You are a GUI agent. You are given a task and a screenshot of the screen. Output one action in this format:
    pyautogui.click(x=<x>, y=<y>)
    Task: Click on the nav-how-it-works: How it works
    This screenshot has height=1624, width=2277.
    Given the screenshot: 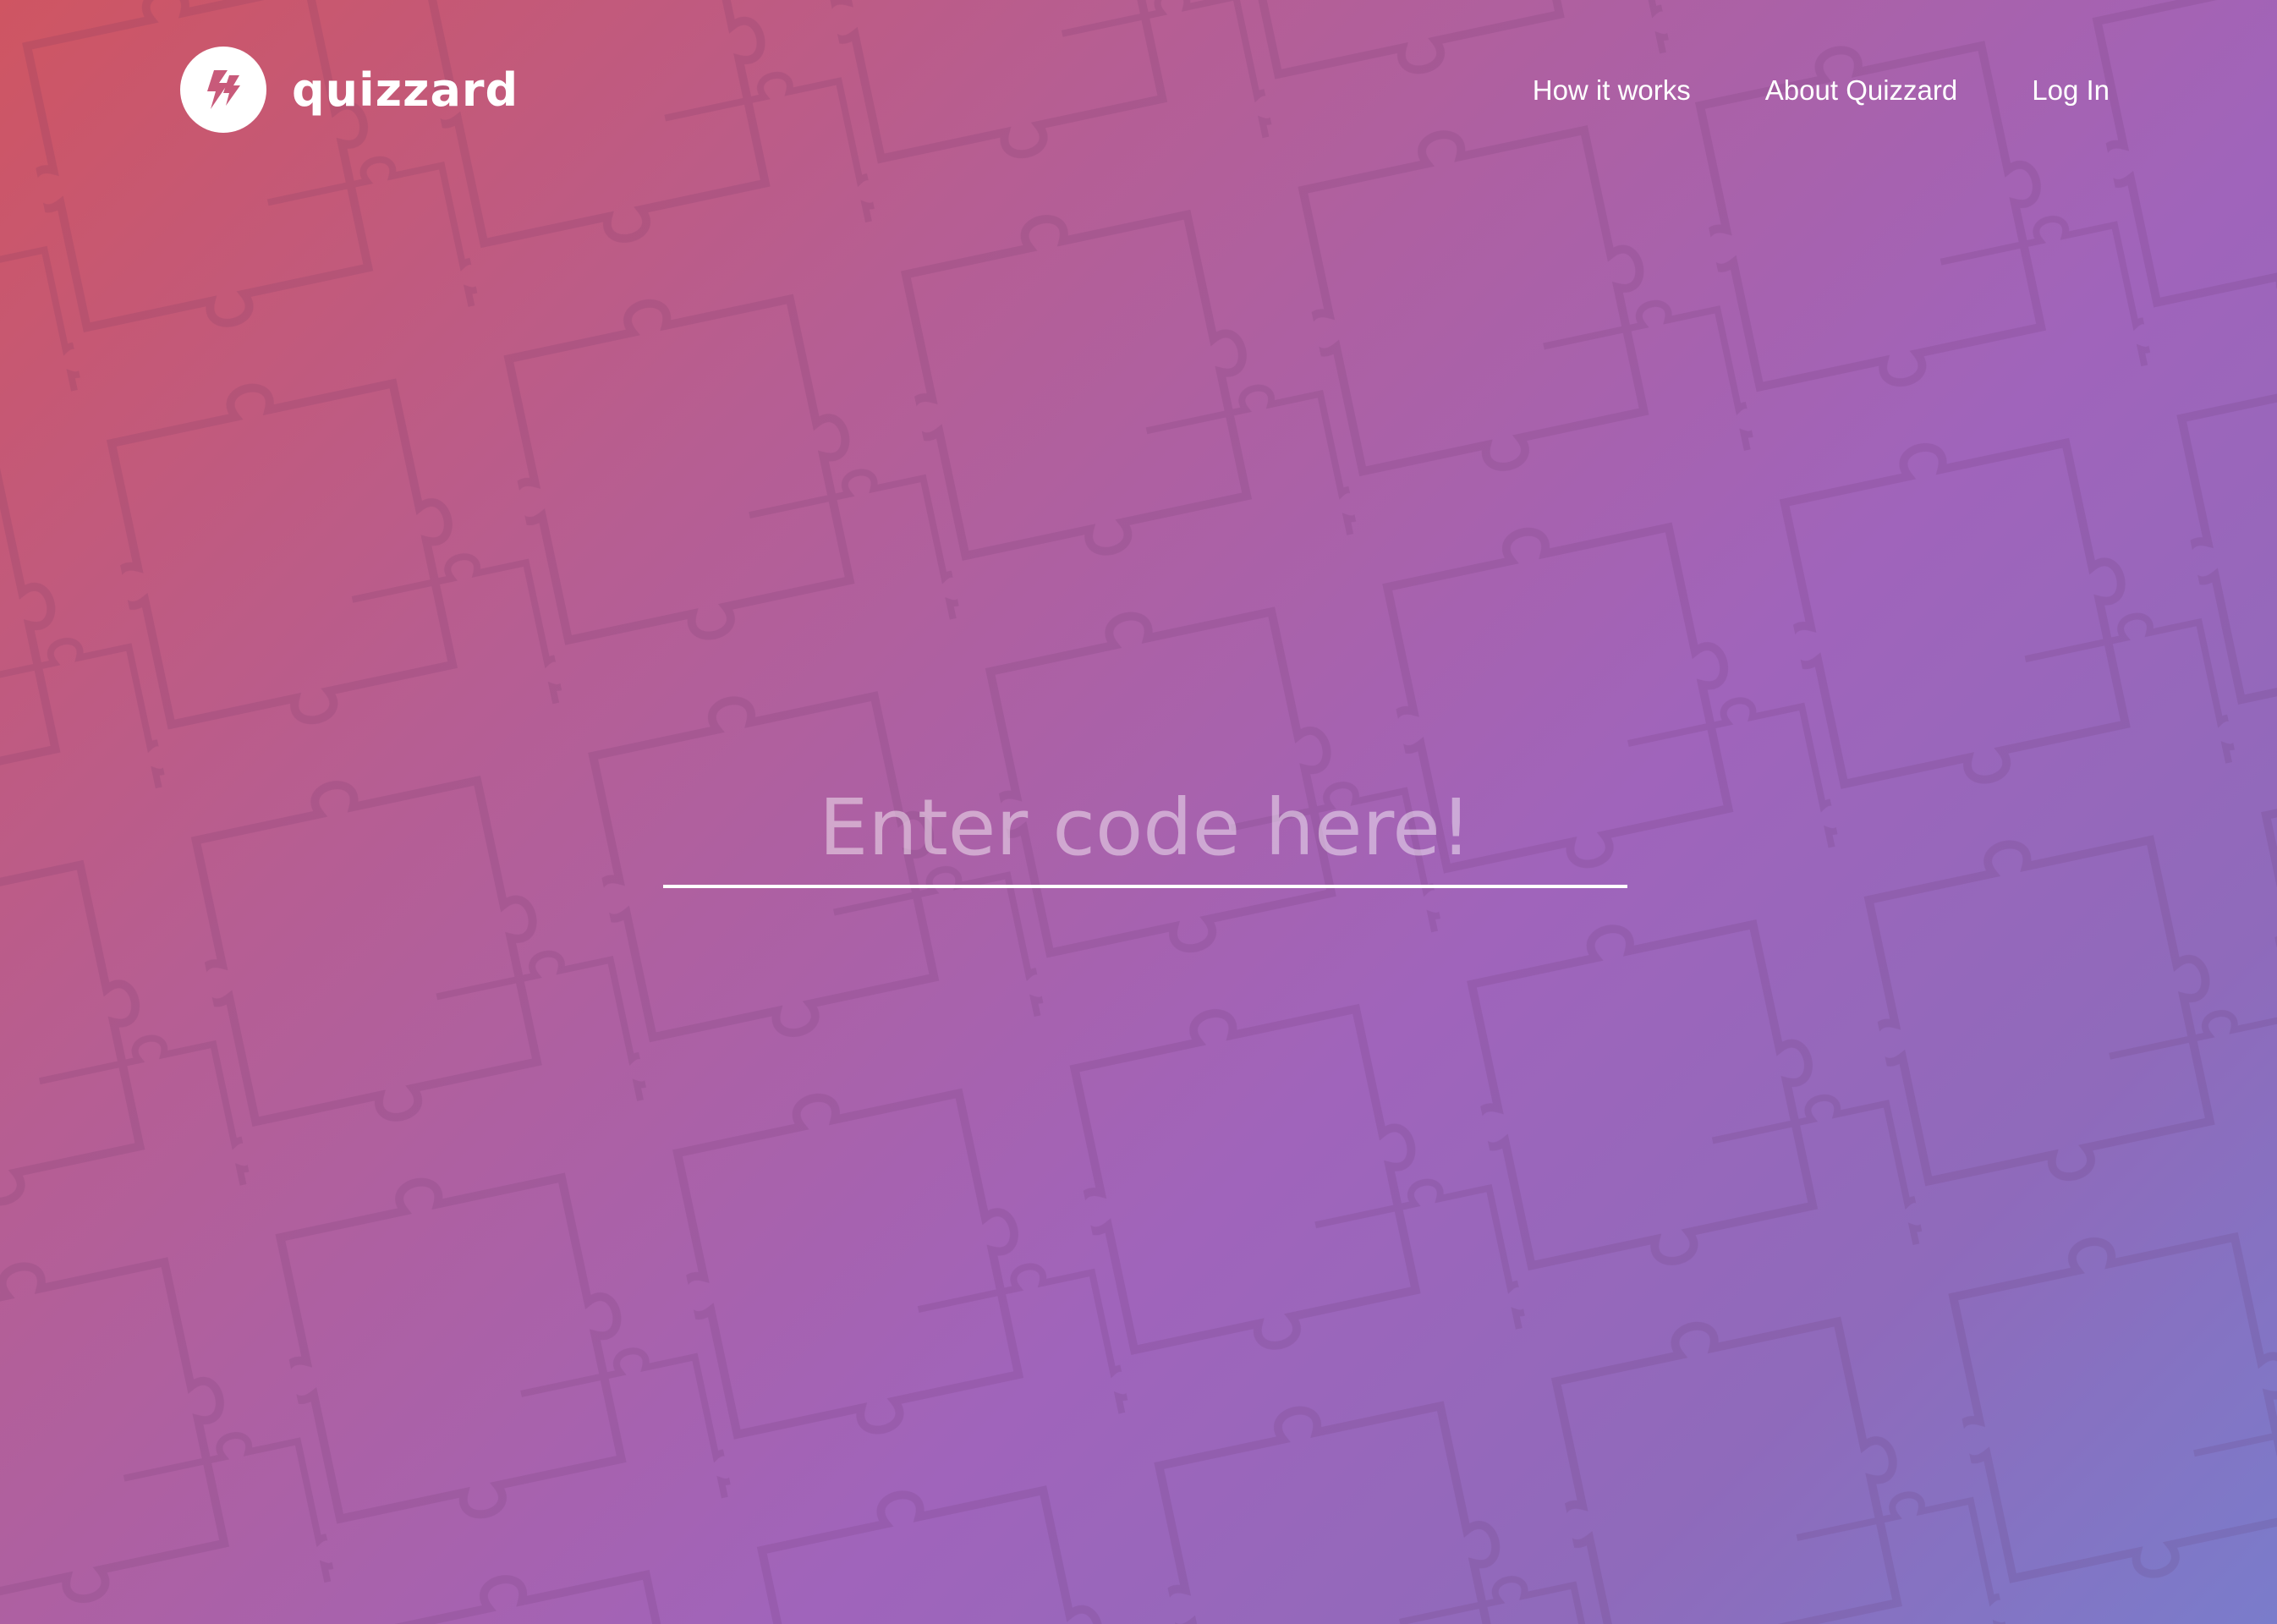 What is the action you would take?
    pyautogui.click(x=1612, y=90)
    